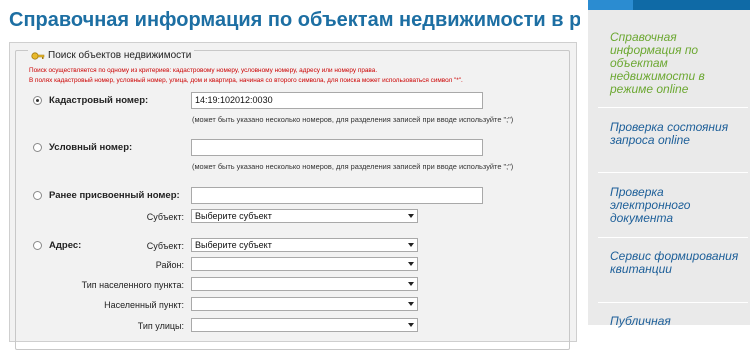  I want to click on previous-subject-select: Выберите субъект, so click(304, 216).